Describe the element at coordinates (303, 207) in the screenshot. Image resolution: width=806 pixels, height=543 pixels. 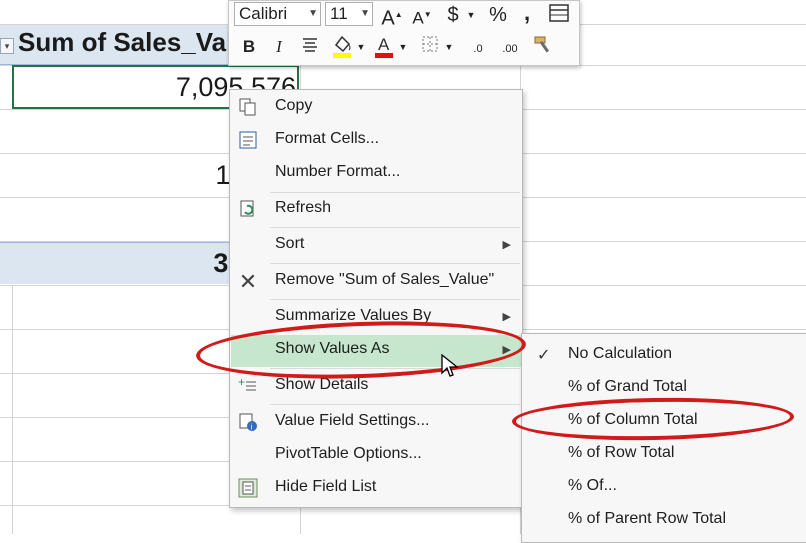
I see `menu-item-label: Refresh` at that location.